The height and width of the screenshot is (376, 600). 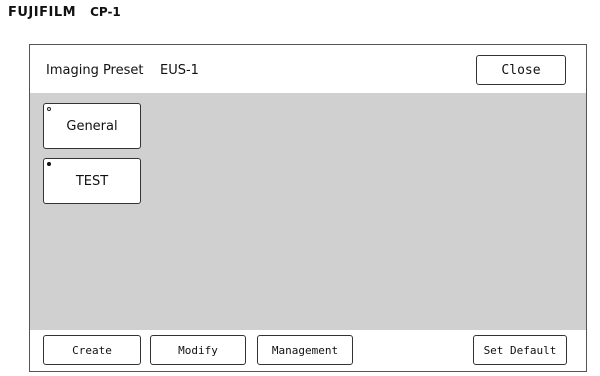 I want to click on preset-label: TEST, so click(x=92, y=181).